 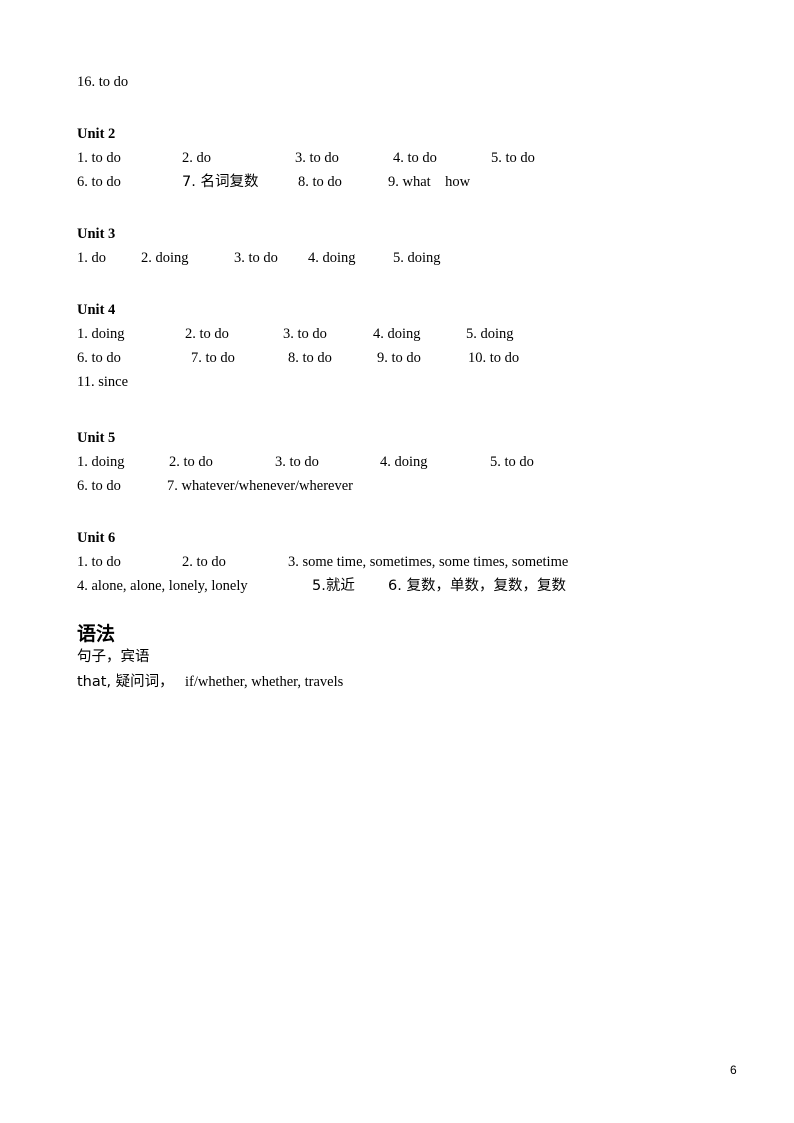 I want to click on answer-item: 5.就近, so click(x=333, y=586).